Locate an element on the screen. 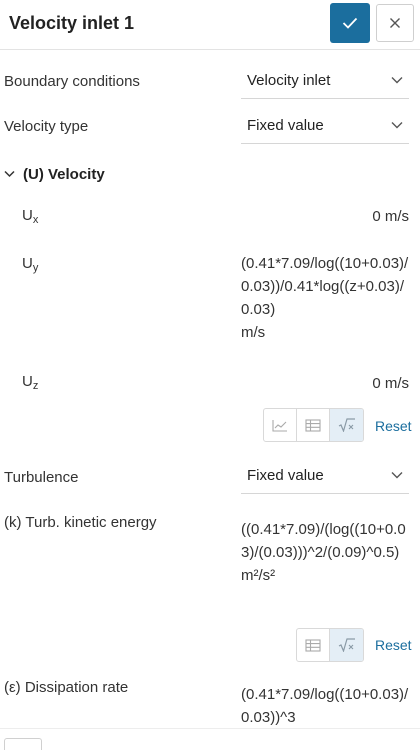 This screenshot has width=420, height=750. boundary-conditions-select: Velocity inlet is located at coordinates (325, 82).